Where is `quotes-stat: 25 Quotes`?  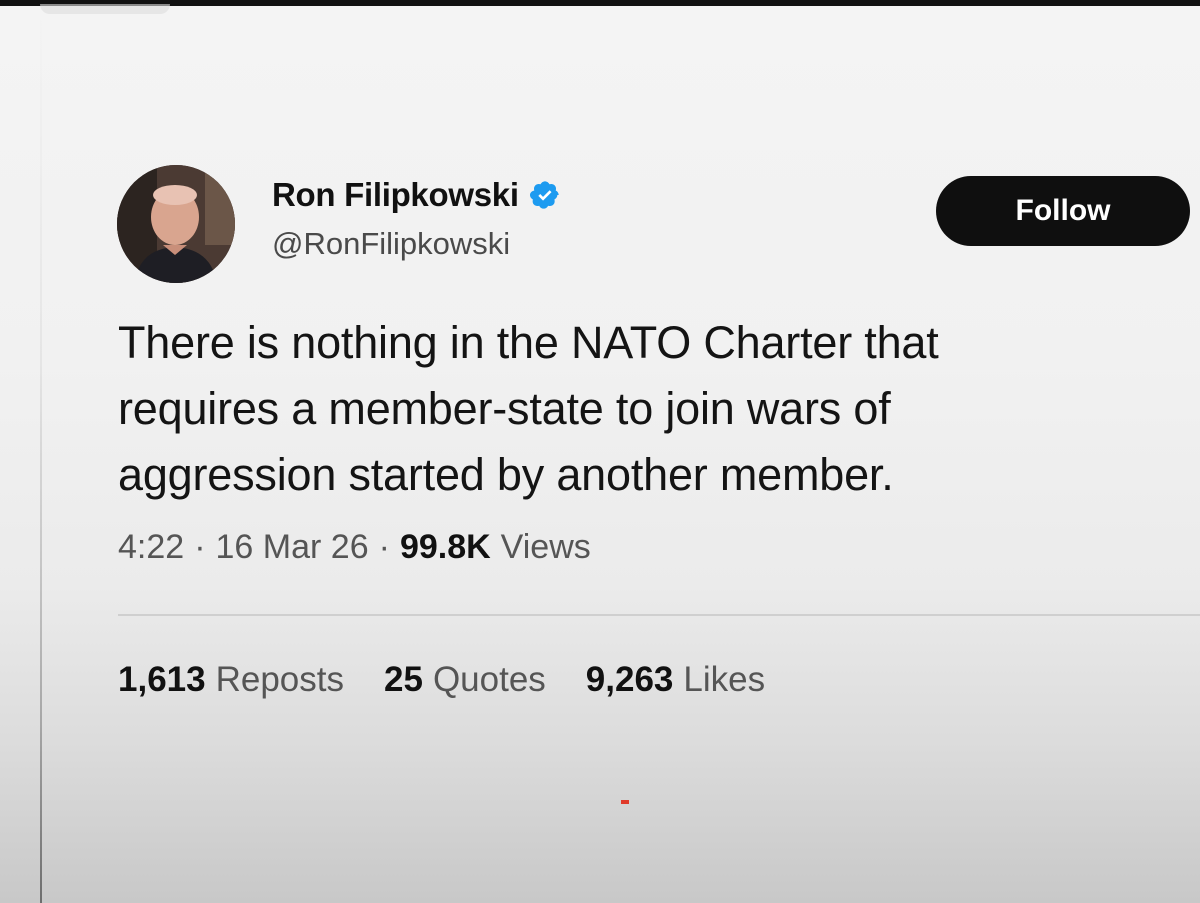 quotes-stat: 25 Quotes is located at coordinates (465, 680).